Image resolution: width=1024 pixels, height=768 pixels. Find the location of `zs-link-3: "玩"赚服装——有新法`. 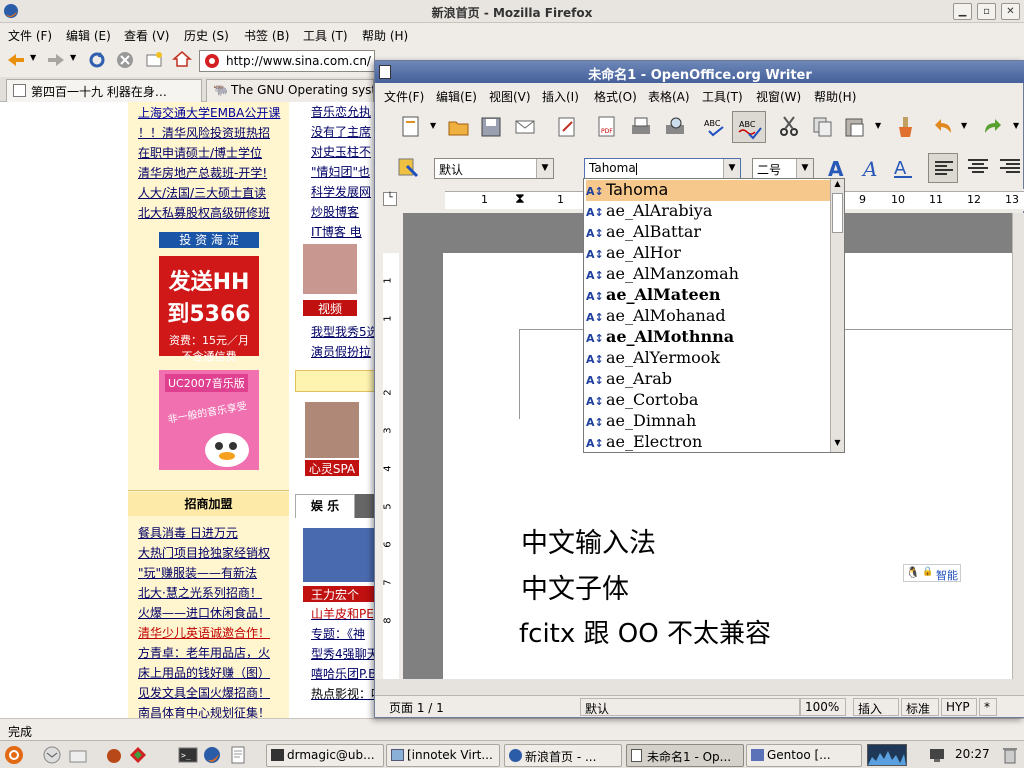

zs-link-3: "玩"赚服装——有新法 is located at coordinates (197, 572).